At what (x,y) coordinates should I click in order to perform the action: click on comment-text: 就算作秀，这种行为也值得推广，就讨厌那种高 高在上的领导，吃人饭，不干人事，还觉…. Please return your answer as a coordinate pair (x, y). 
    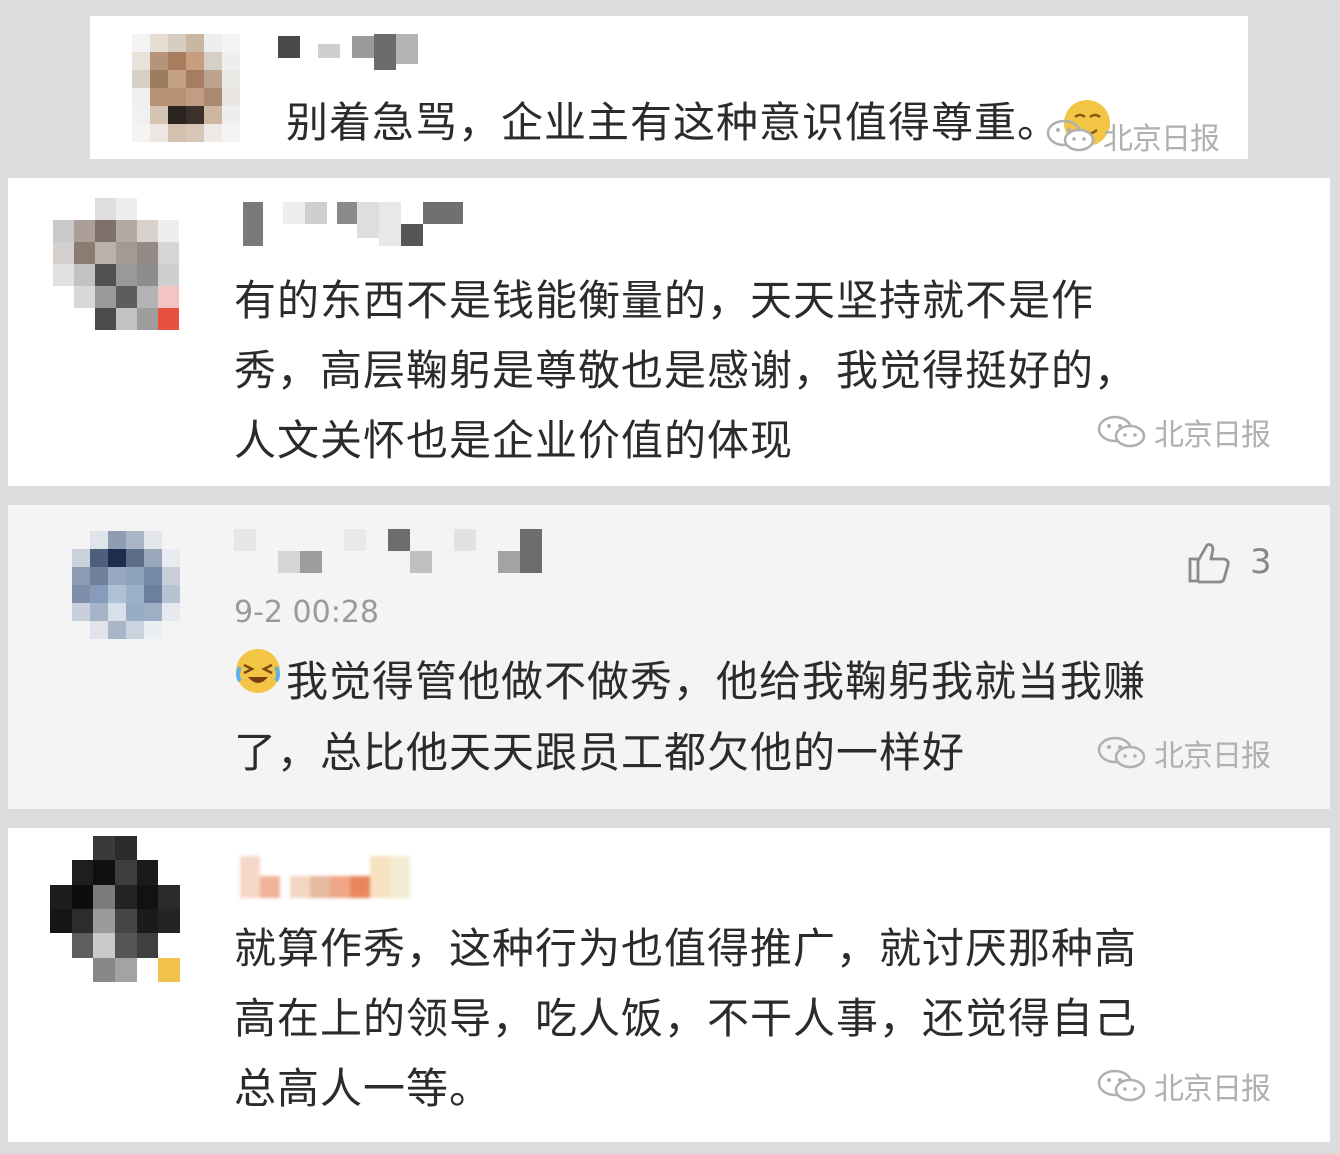
    Looking at the image, I should click on (686, 1018).